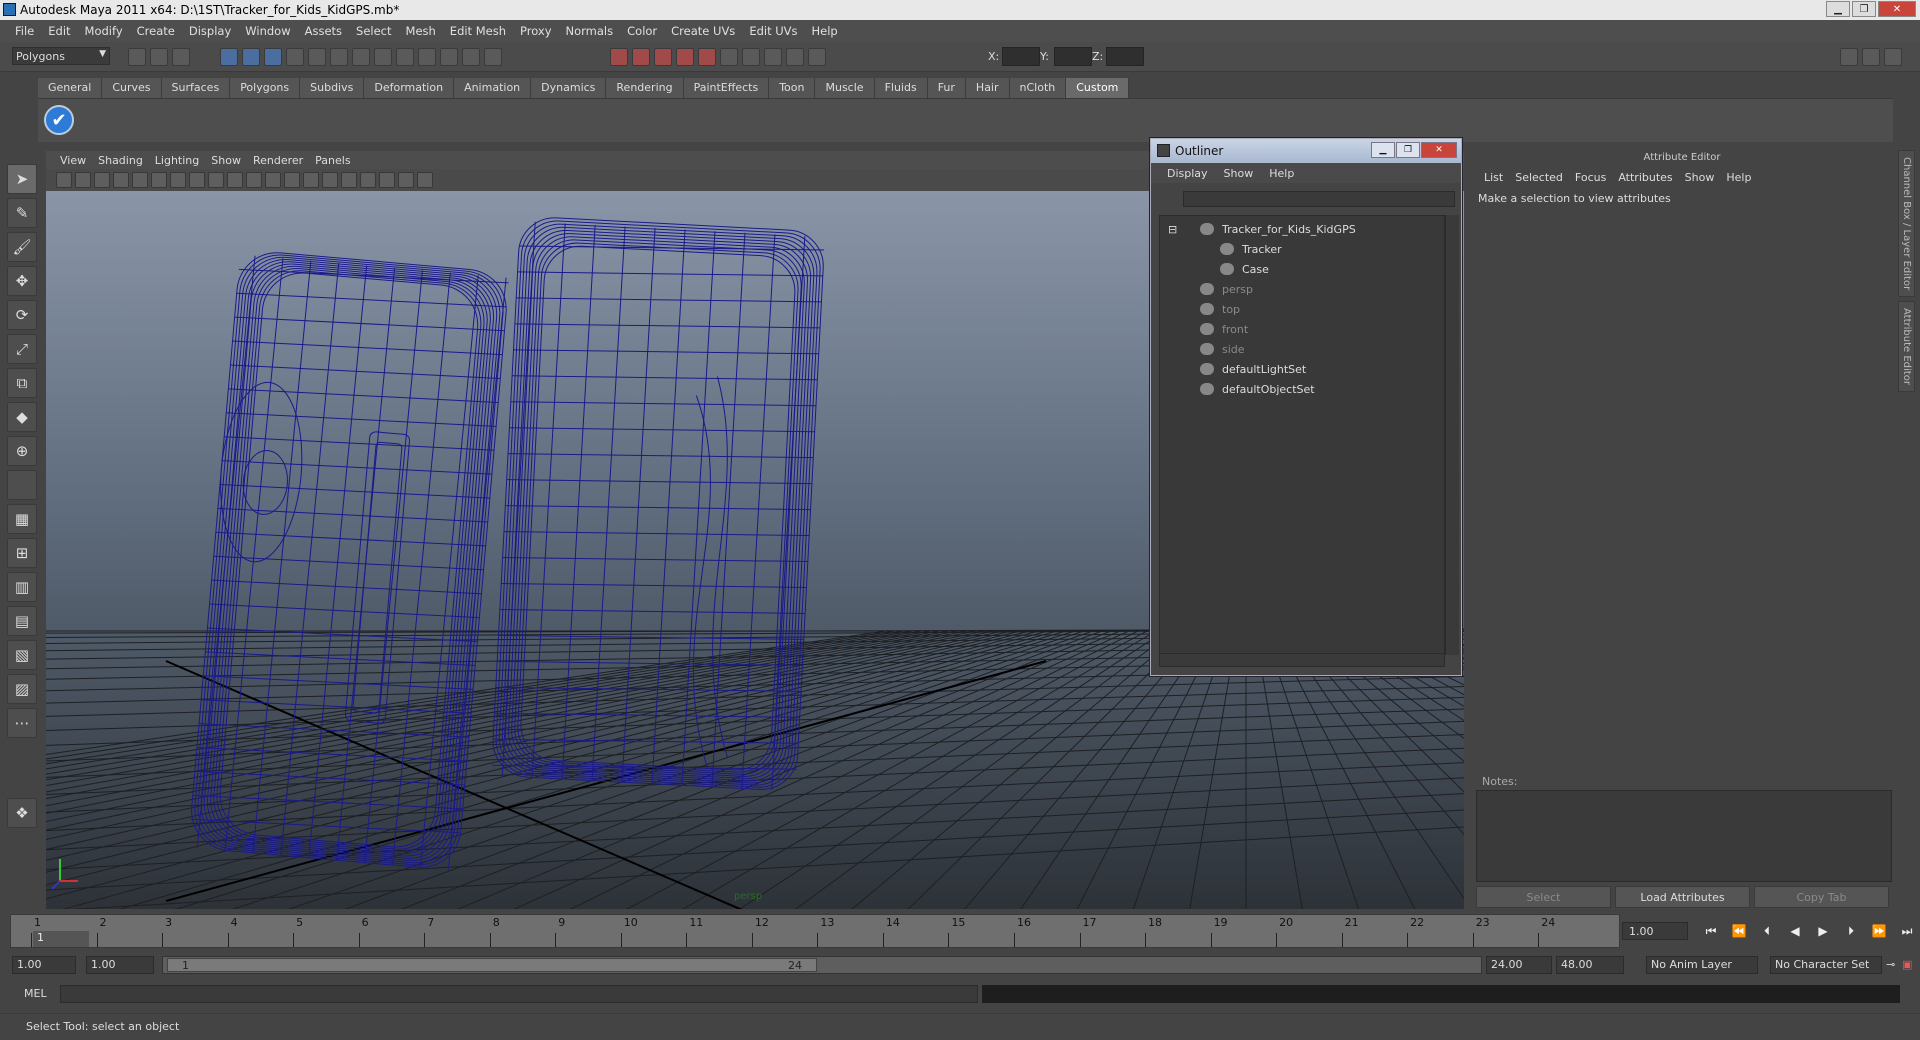 This screenshot has width=1920, height=1040. Describe the element at coordinates (140, 180) in the screenshot. I see `grid-toggle-icon` at that location.